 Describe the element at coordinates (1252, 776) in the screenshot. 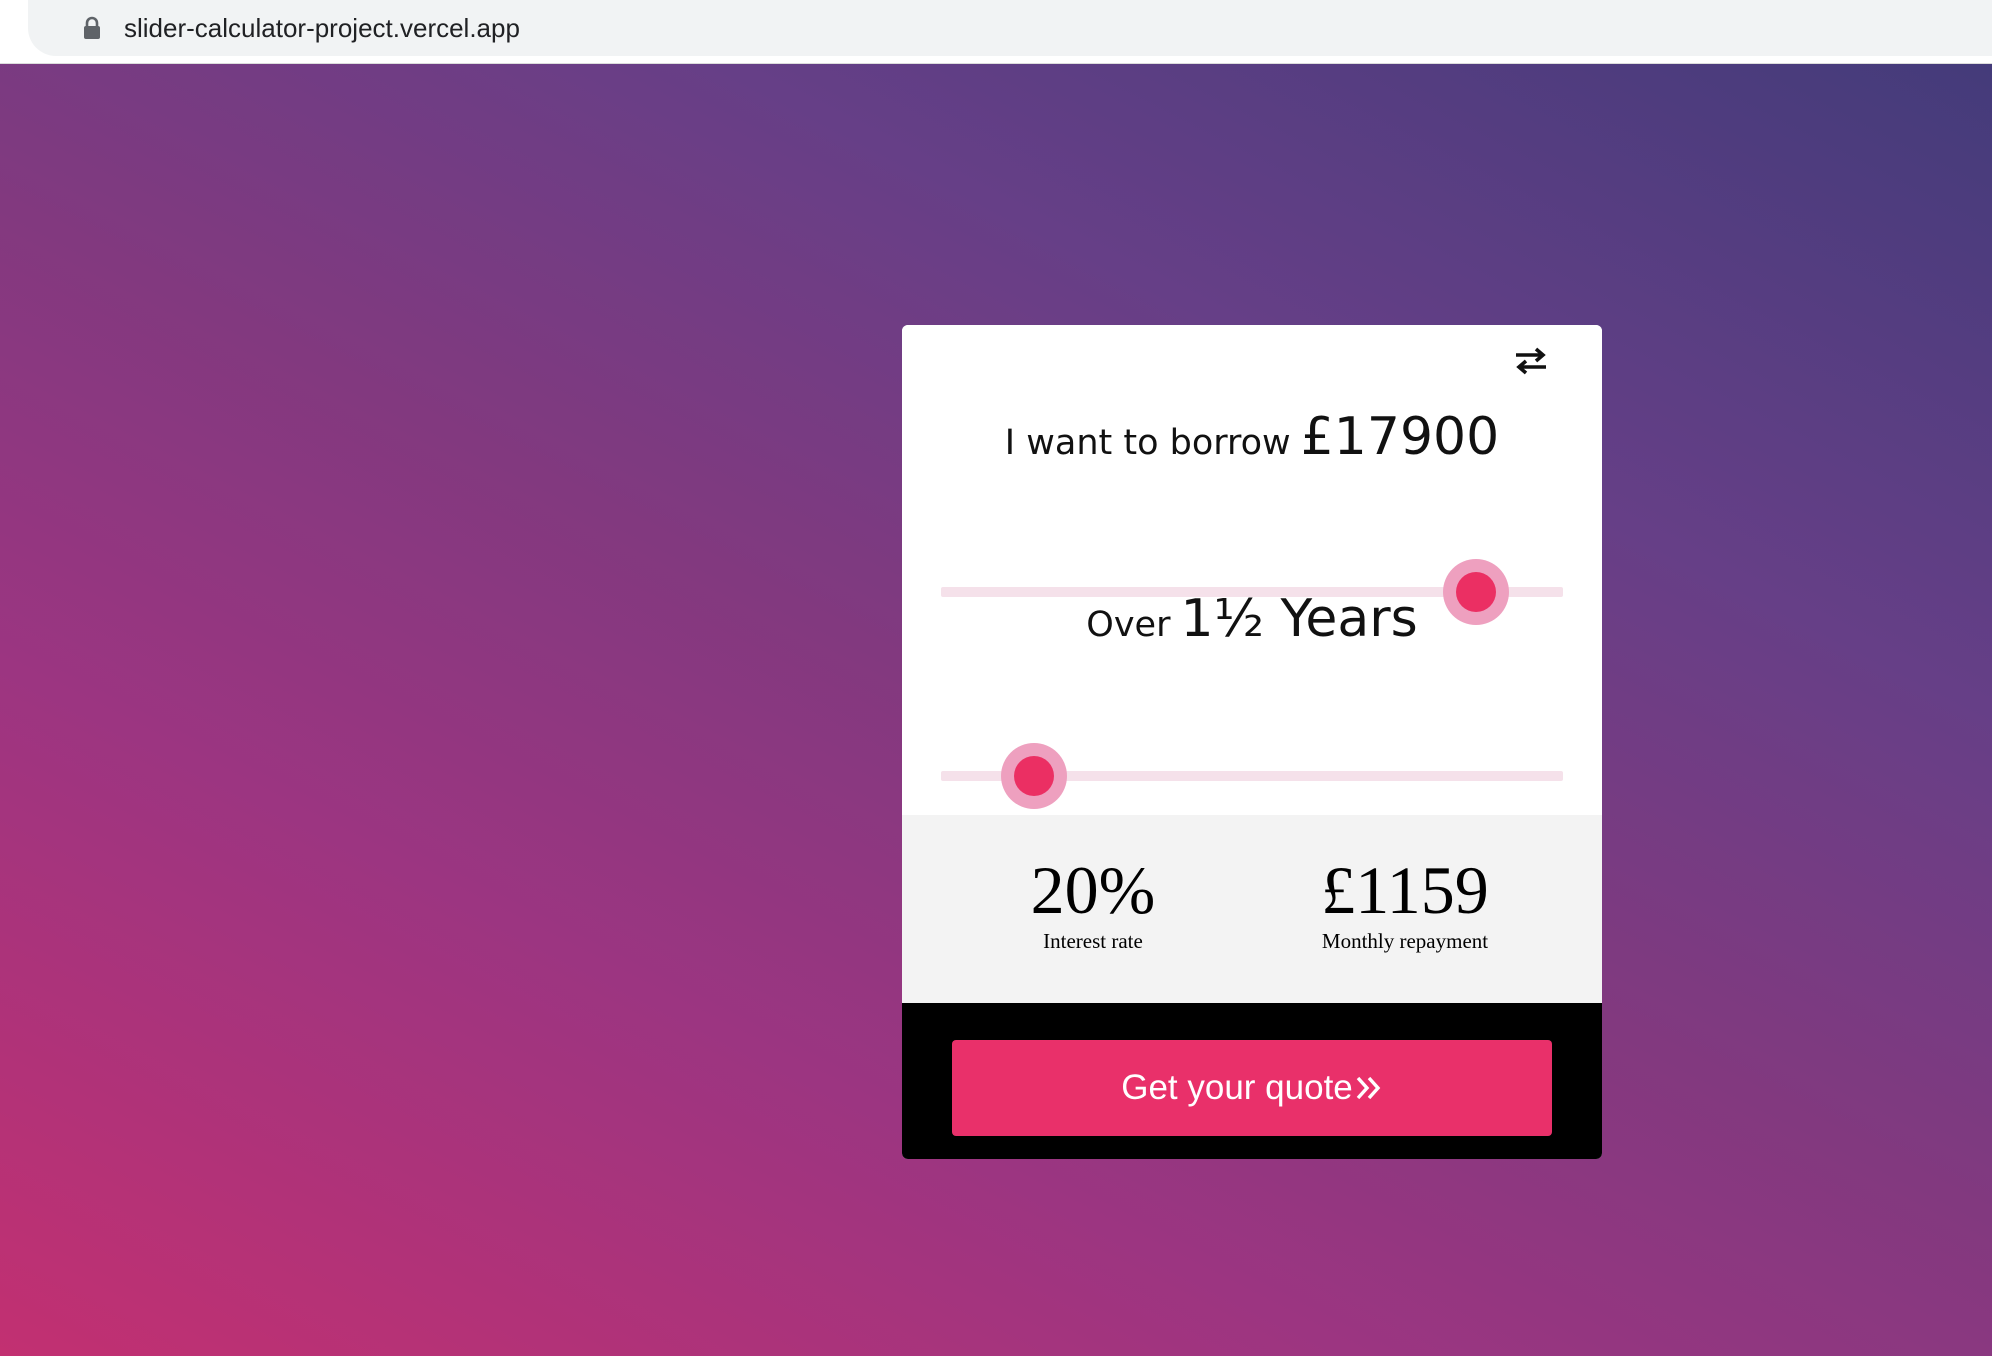

I see `loan-term-slider` at that location.